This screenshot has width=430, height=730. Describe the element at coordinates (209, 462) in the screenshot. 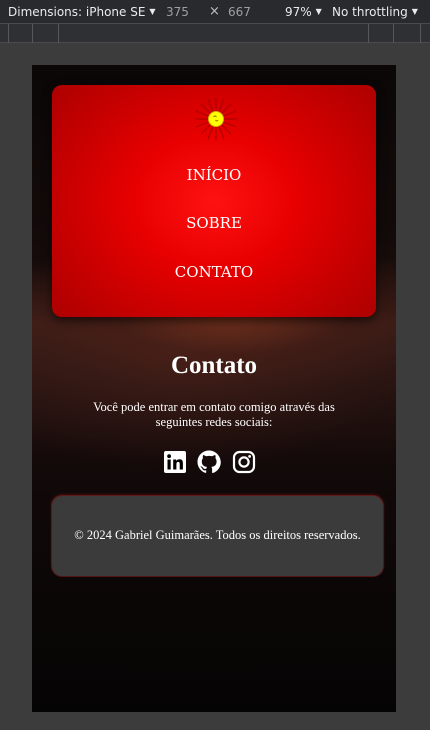

I see `github-icon` at that location.